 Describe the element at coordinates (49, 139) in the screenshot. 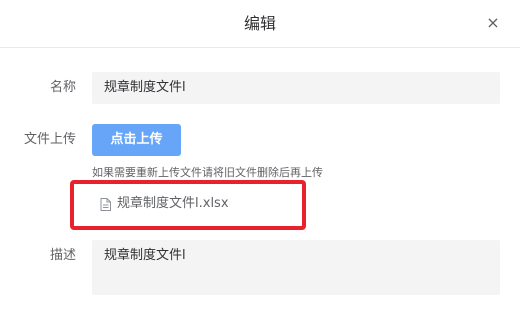

I see `upload-label: 文件上传` at that location.